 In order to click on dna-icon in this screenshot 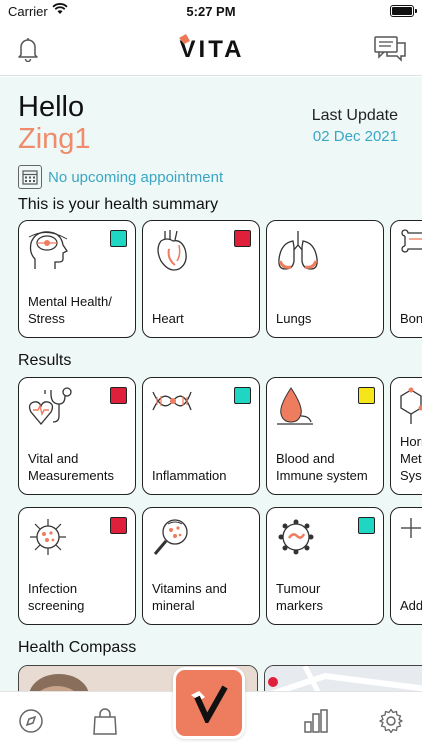, I will do `click(172, 403)`.